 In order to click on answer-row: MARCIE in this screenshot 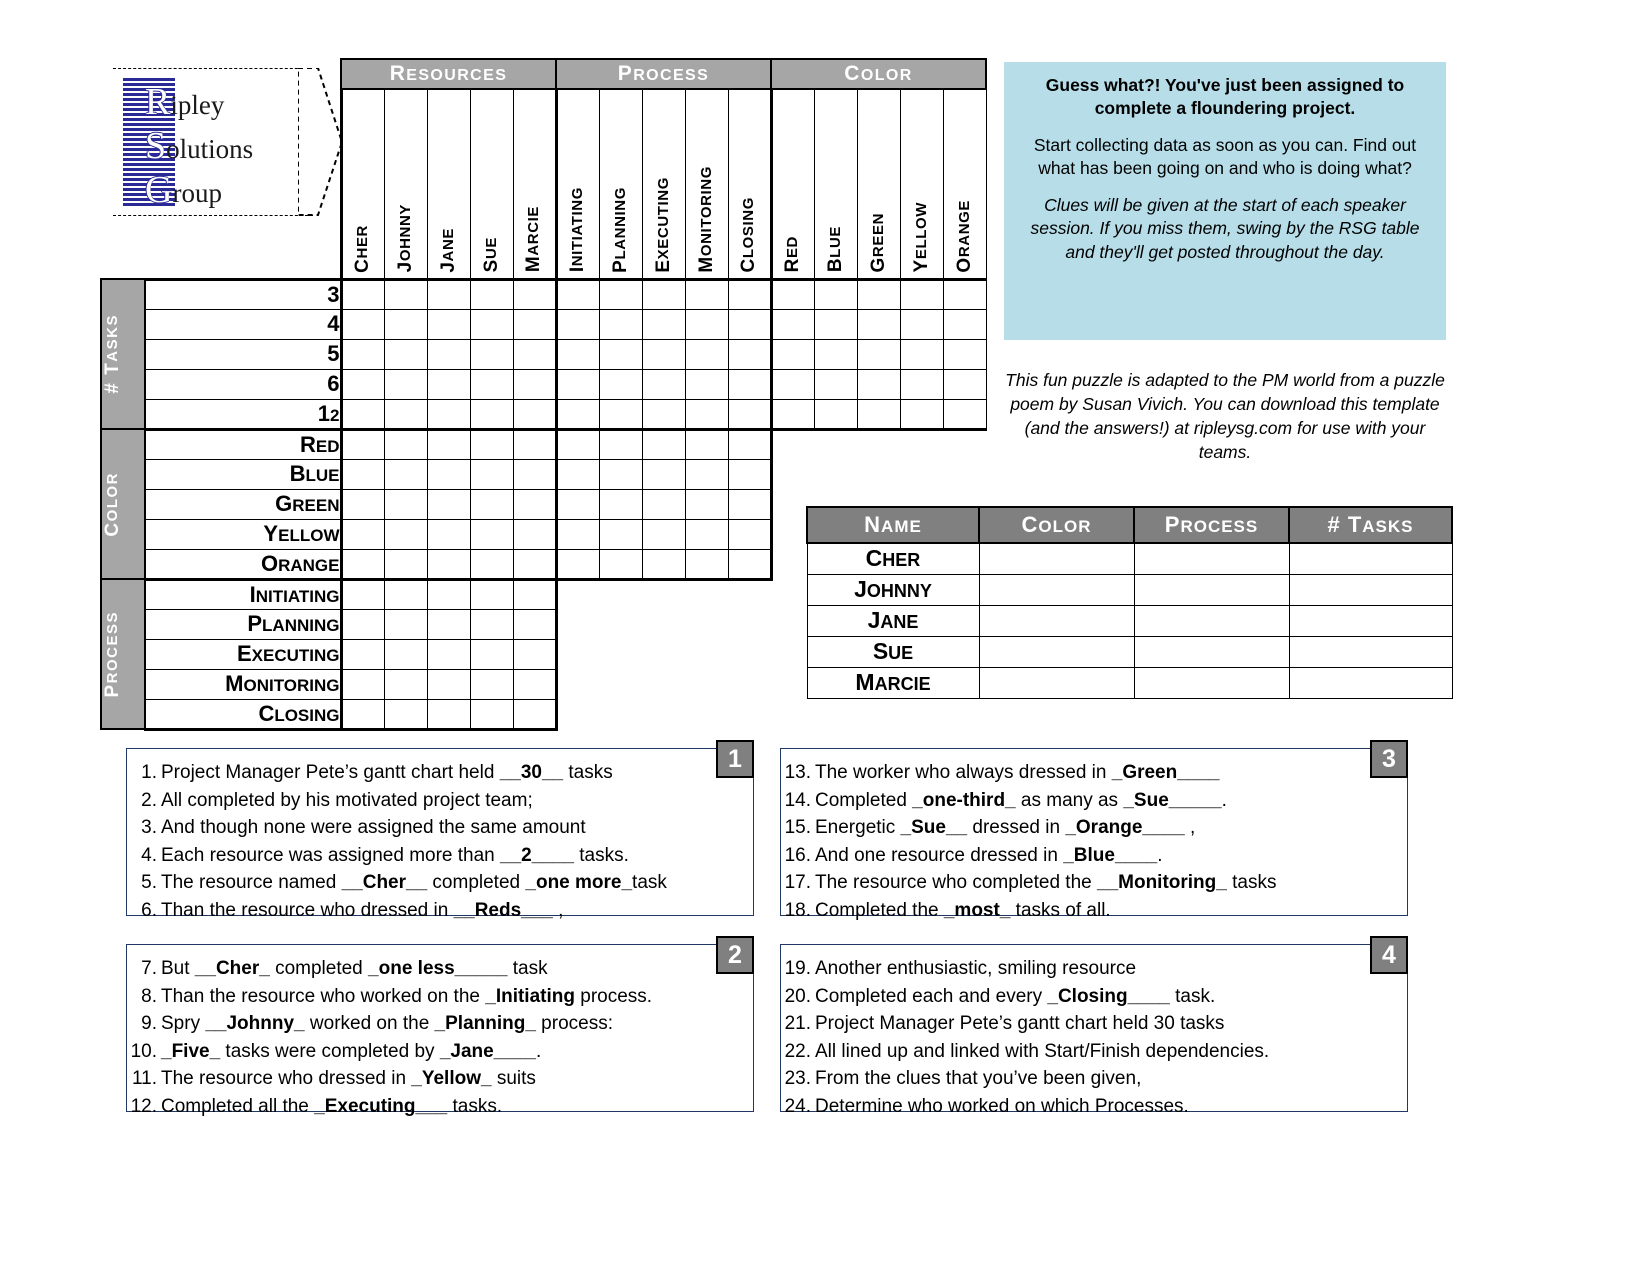, I will do `click(1129, 682)`.